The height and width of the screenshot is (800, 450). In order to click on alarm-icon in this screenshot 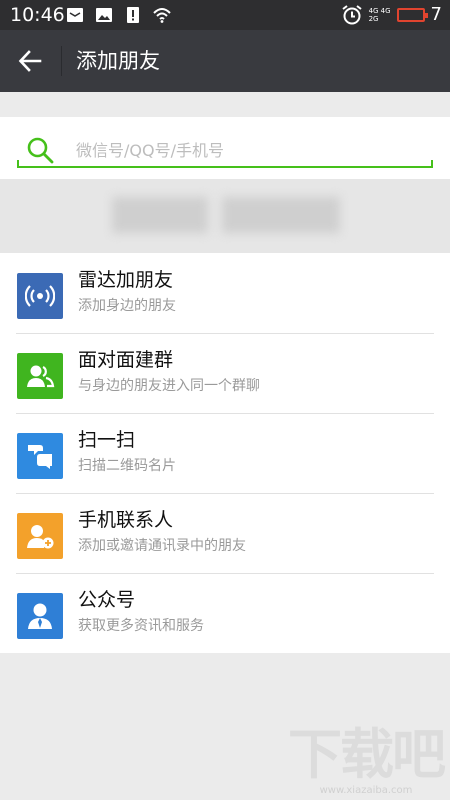, I will do `click(351, 15)`.